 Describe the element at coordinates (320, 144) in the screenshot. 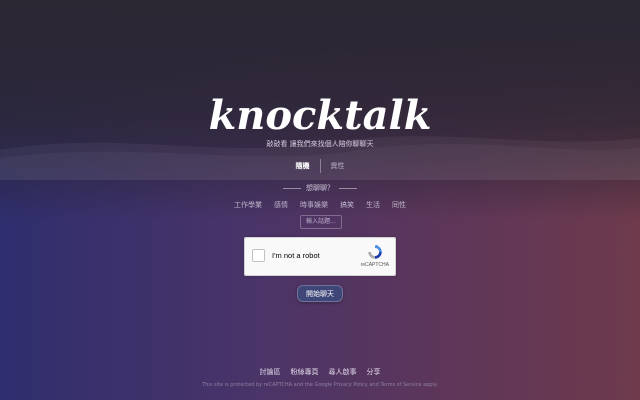

I see `tagline: 敲敲看 讓我們來找個人陪你聊聊天` at that location.